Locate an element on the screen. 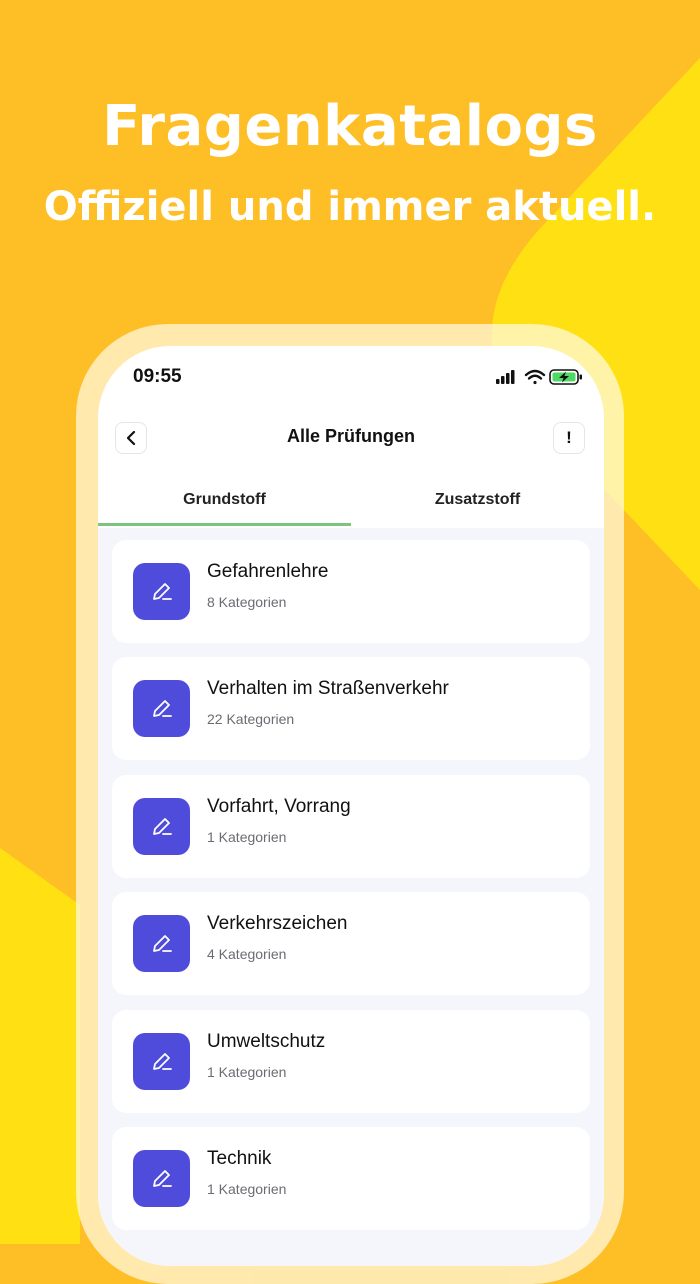 Image resolution: width=700 pixels, height=1284 pixels. tab-grundstoff: Grundstoff is located at coordinates (224, 503).